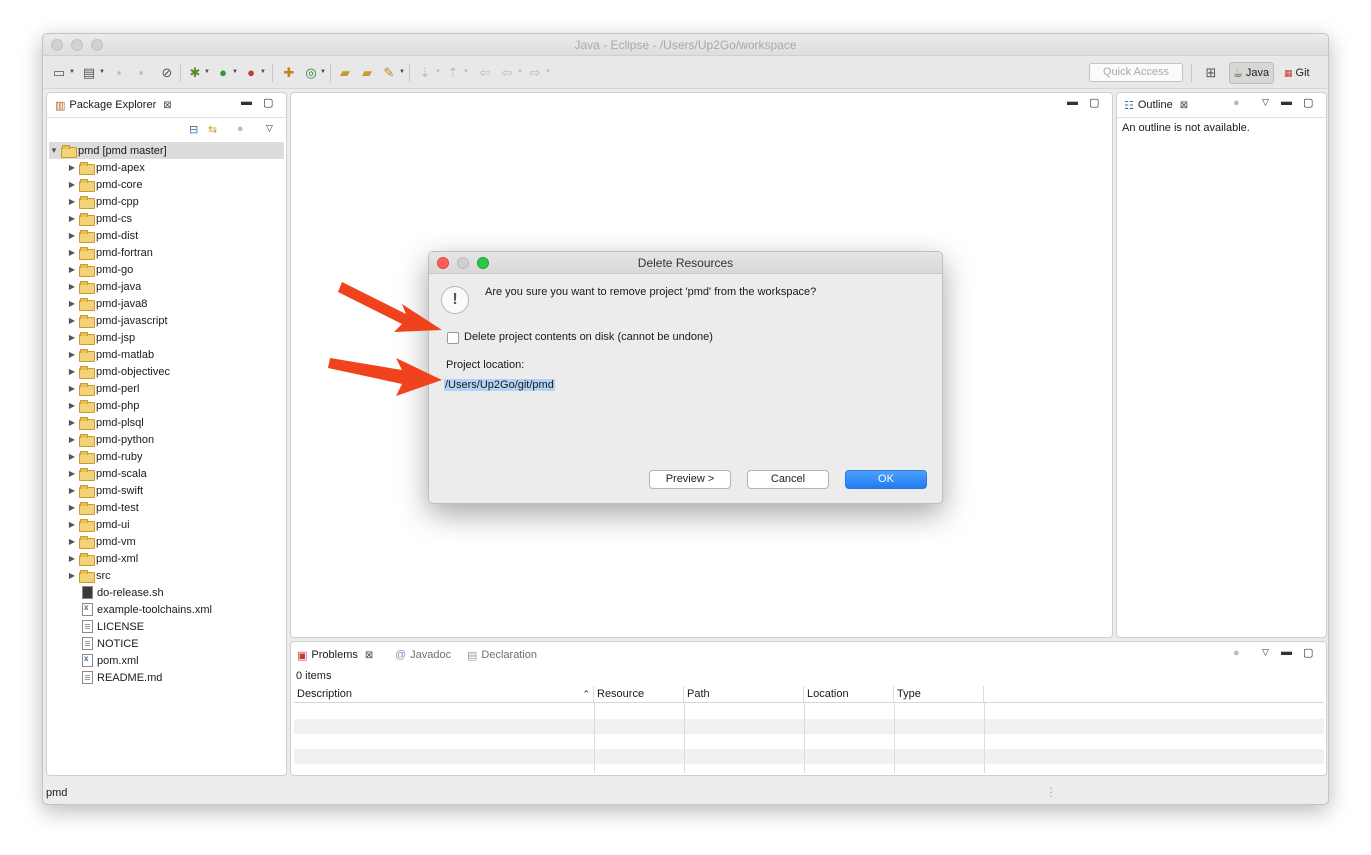 Image resolution: width=1371 pixels, height=855 pixels. Describe the element at coordinates (502, 655) in the screenshot. I see `tab-declaration: ▤ Declaration` at that location.